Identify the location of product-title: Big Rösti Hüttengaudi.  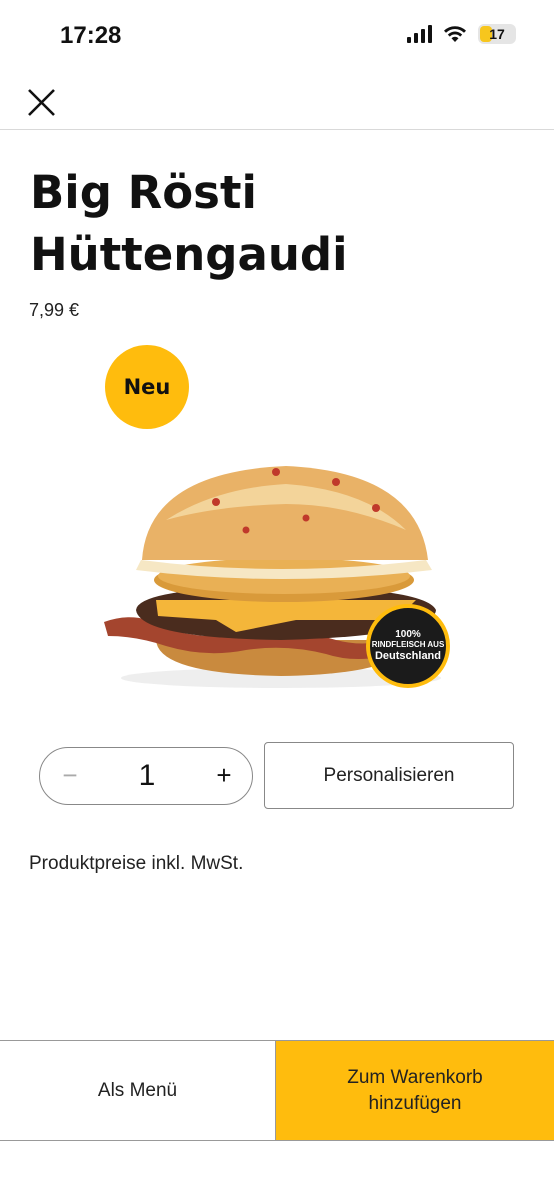
(189, 223).